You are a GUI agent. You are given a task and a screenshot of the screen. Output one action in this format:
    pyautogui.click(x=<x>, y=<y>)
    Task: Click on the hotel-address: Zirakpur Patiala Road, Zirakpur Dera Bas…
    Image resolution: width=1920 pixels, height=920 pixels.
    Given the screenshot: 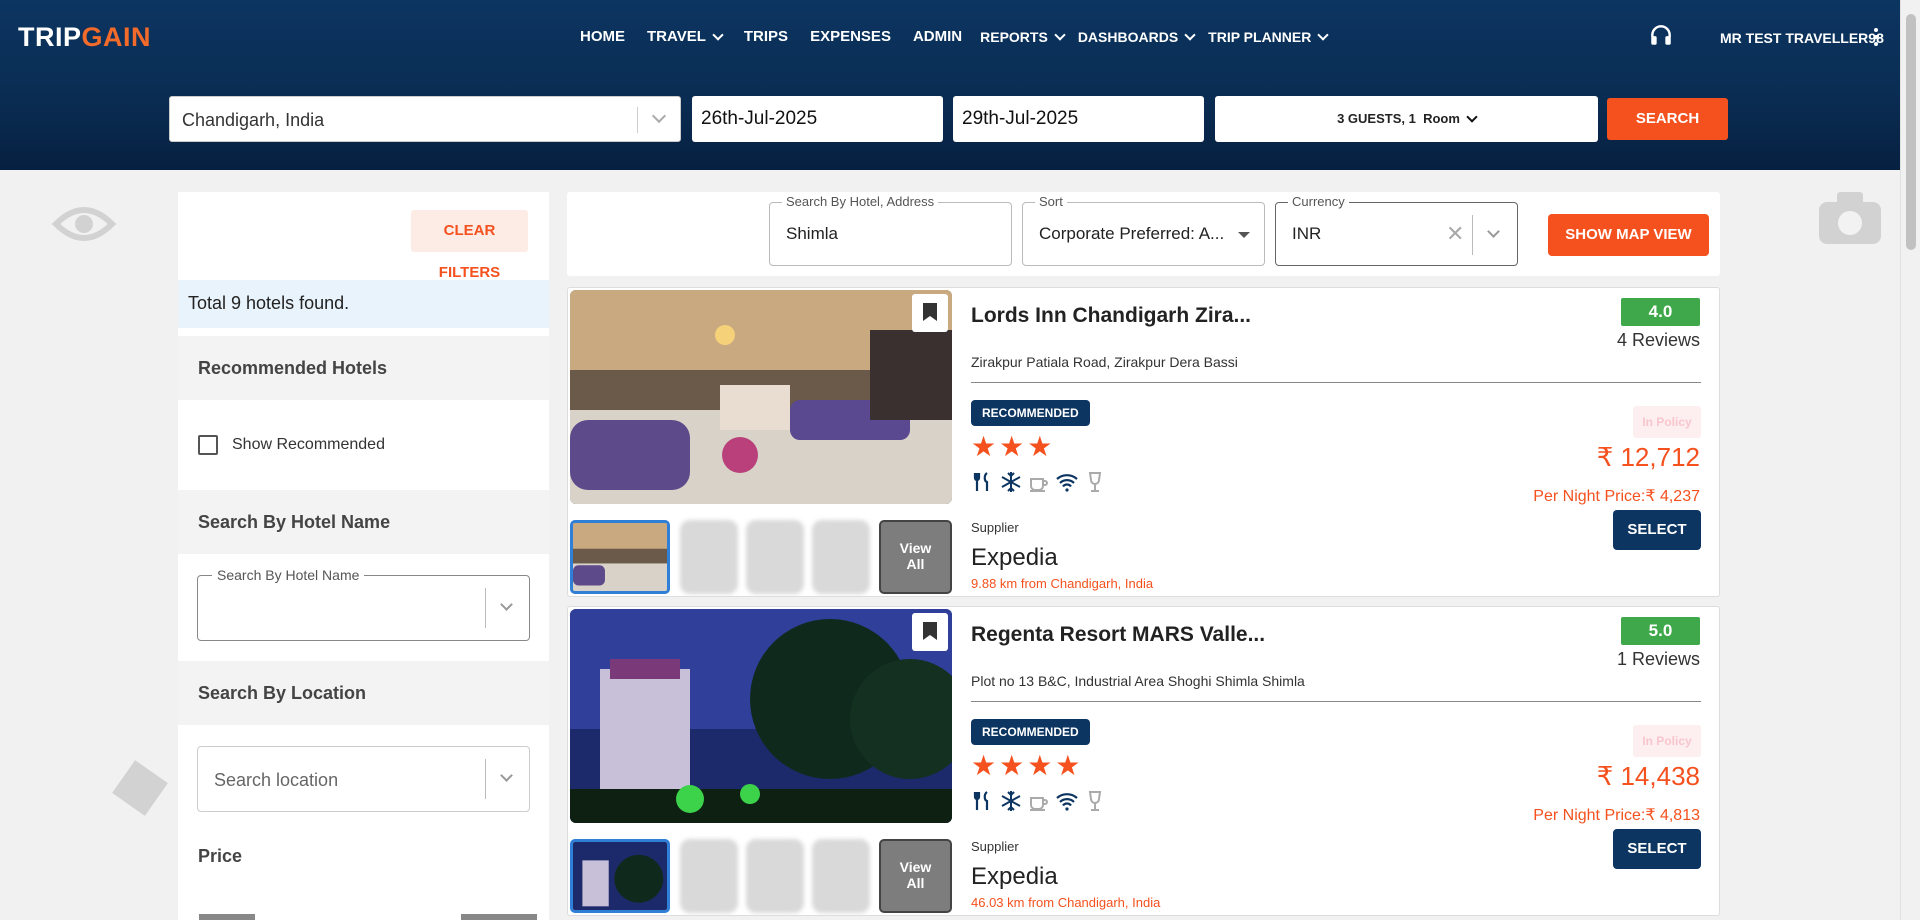 What is the action you would take?
    pyautogui.click(x=1104, y=362)
    